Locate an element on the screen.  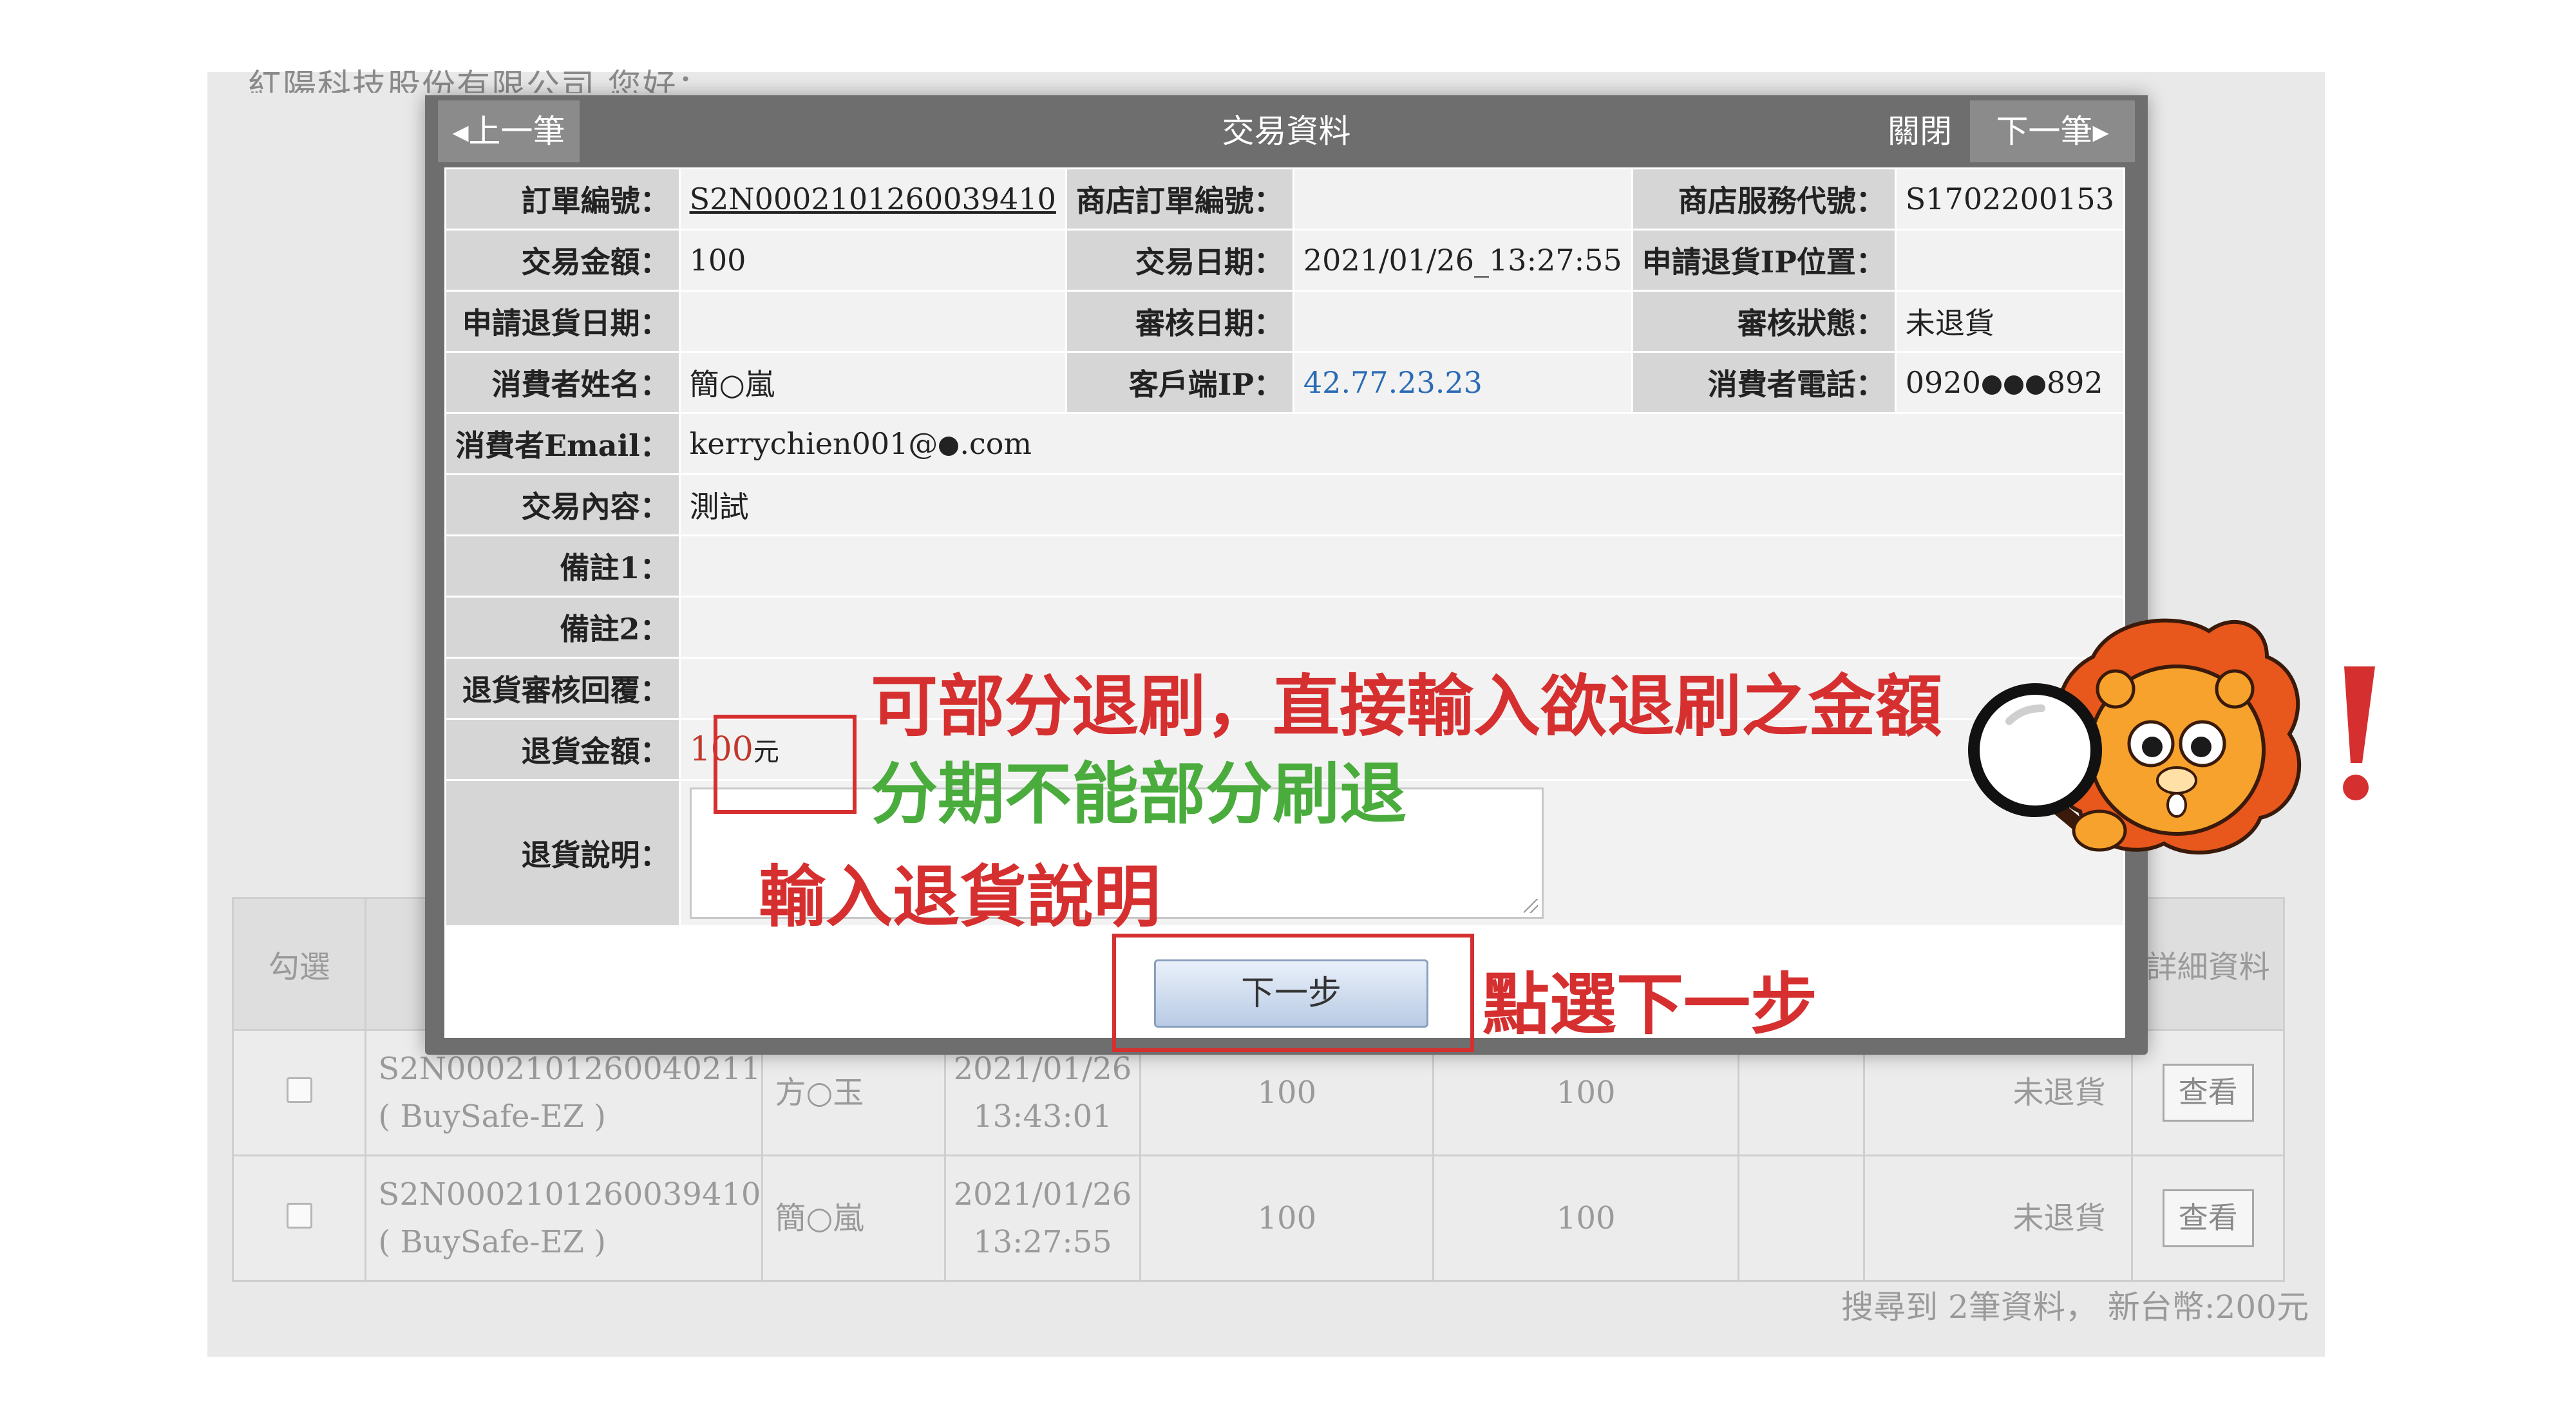
note2-value is located at coordinates (1402, 627).